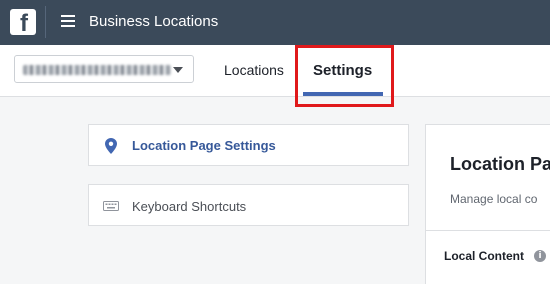 This screenshot has width=550, height=284. Describe the element at coordinates (540, 256) in the screenshot. I see `info-icon: i` at that location.